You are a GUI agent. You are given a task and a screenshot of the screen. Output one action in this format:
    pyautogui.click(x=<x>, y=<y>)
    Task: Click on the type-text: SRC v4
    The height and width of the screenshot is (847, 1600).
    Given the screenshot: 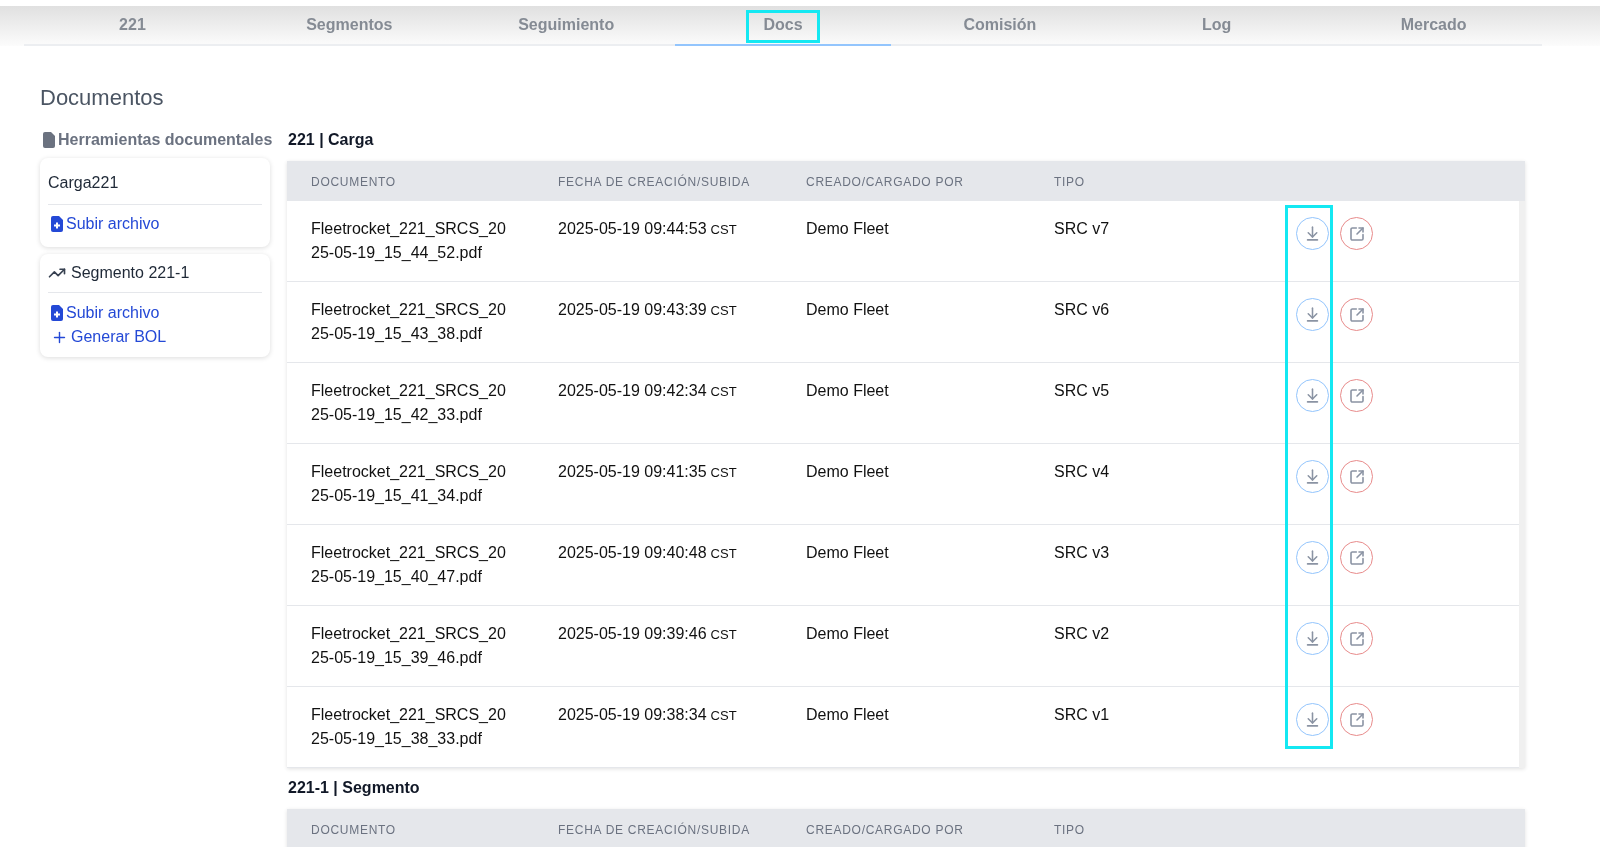 What is the action you would take?
    pyautogui.click(x=1082, y=471)
    